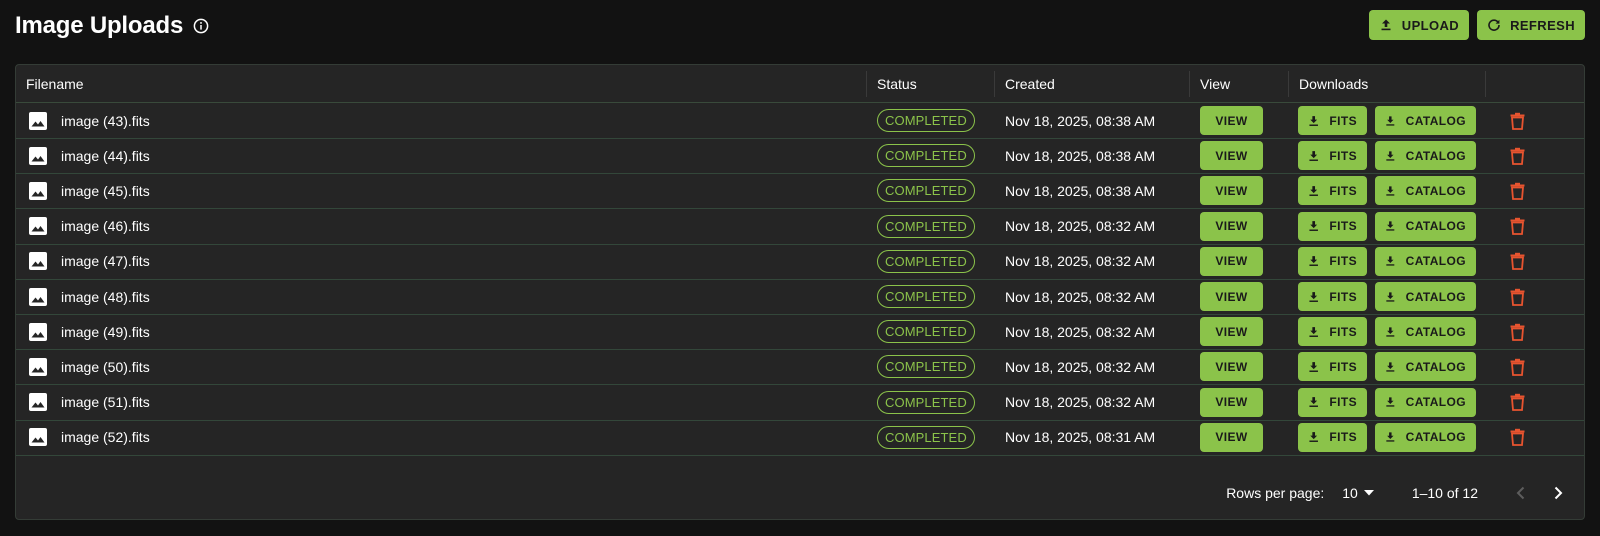  I want to click on next-page-button, so click(1558, 493).